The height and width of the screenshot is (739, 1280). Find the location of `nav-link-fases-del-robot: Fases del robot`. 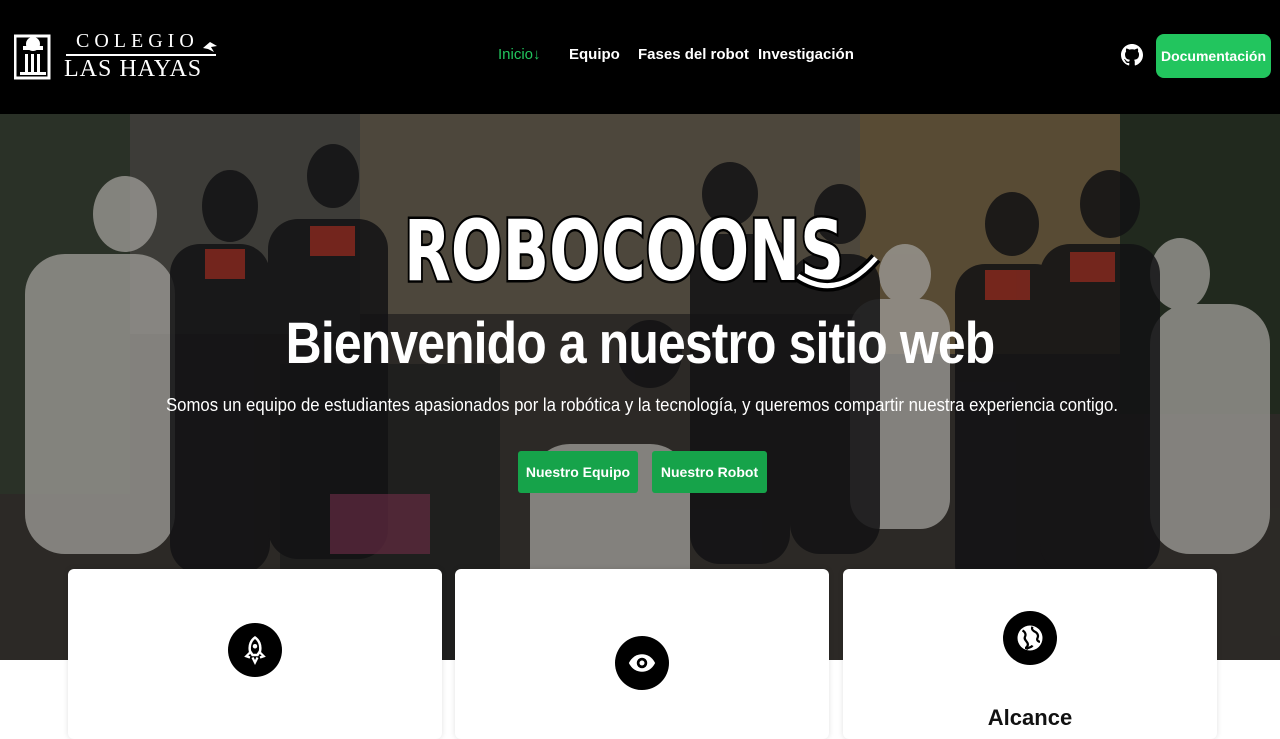

nav-link-fases-del-robot: Fases del robot is located at coordinates (693, 54).